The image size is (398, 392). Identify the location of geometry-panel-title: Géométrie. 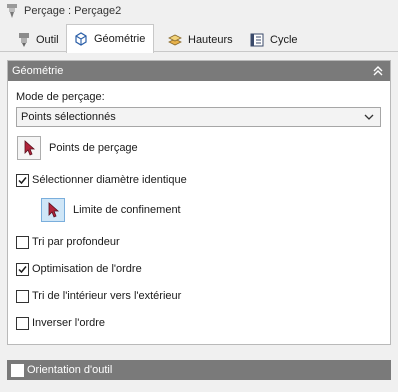
(38, 71).